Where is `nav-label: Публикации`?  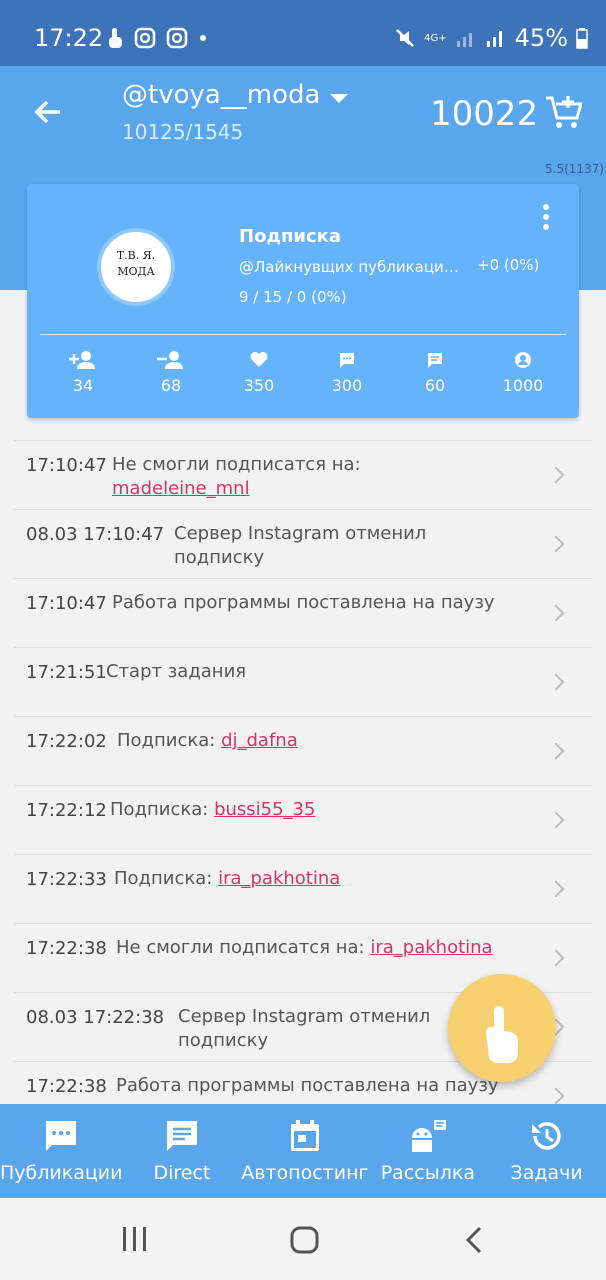
nav-label: Публикации is located at coordinates (61, 1173).